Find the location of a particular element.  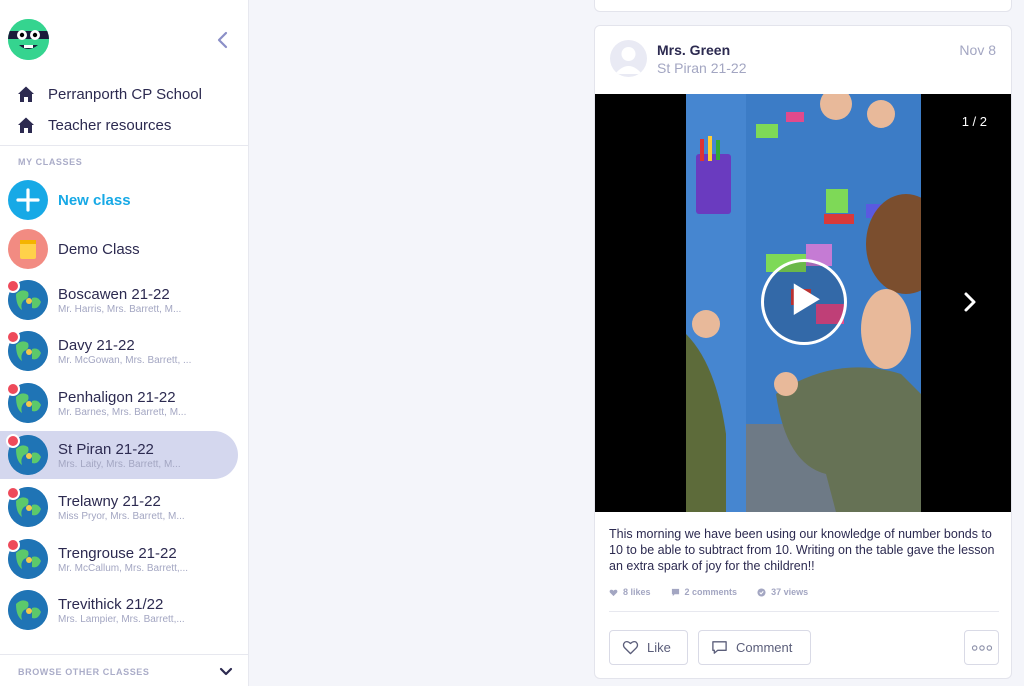

chevron-down-icon is located at coordinates (226, 671).